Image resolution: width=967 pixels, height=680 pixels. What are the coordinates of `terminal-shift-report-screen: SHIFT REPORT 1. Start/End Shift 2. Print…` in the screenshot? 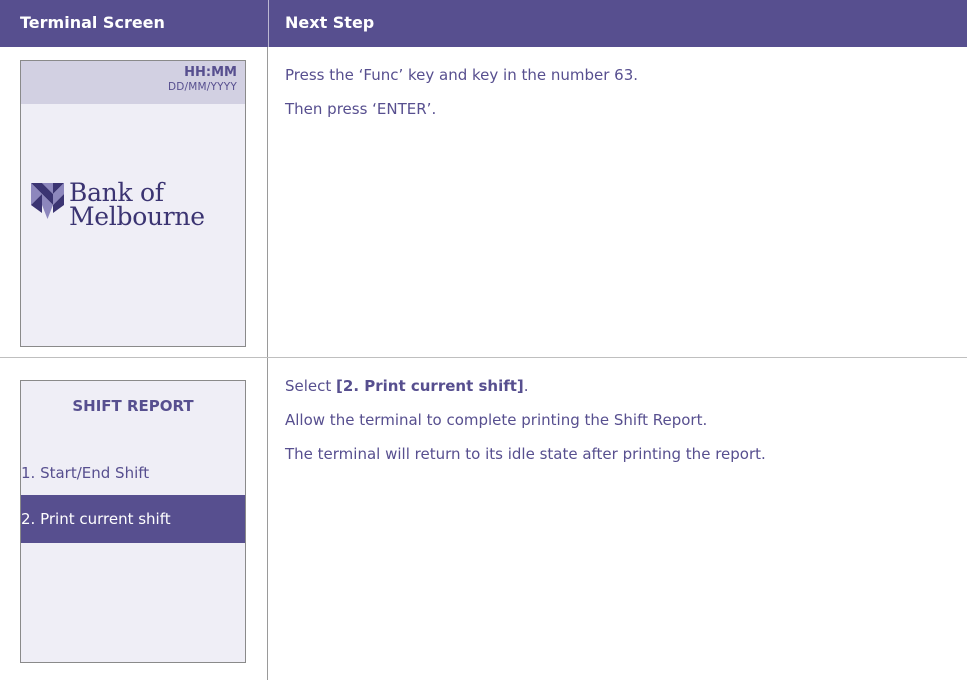 It's located at (133, 521).